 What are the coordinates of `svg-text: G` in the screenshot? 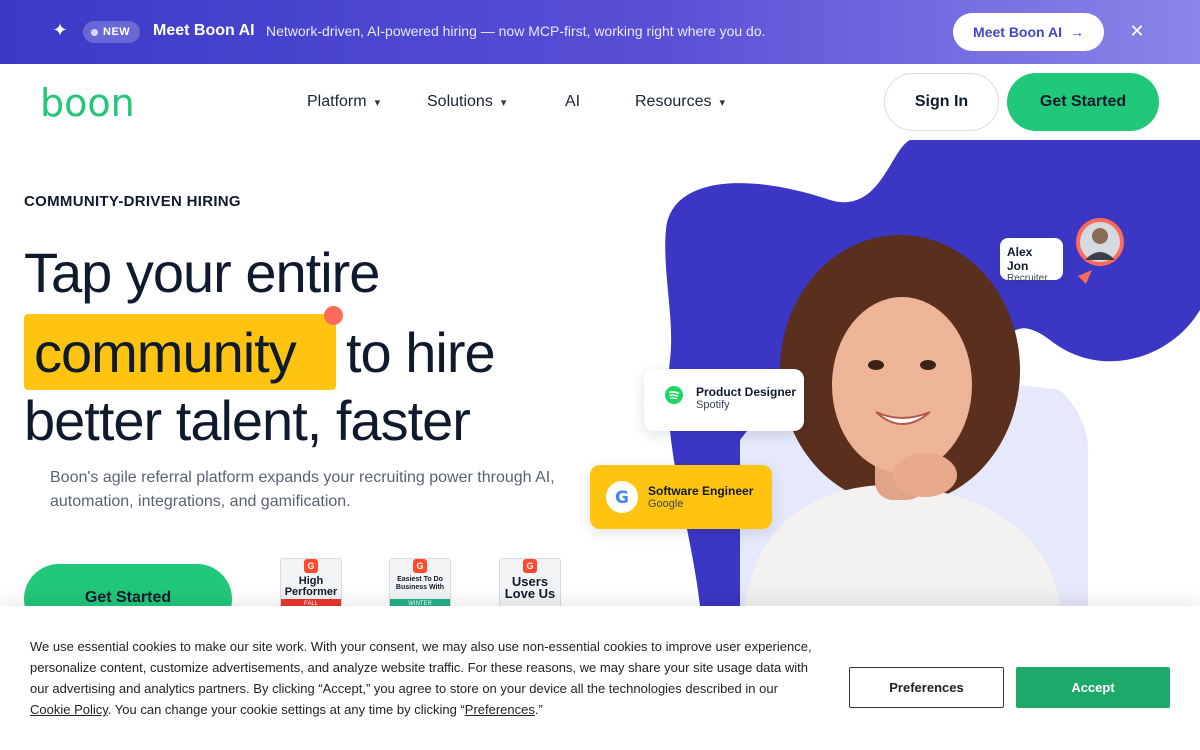 It's located at (622, 498).